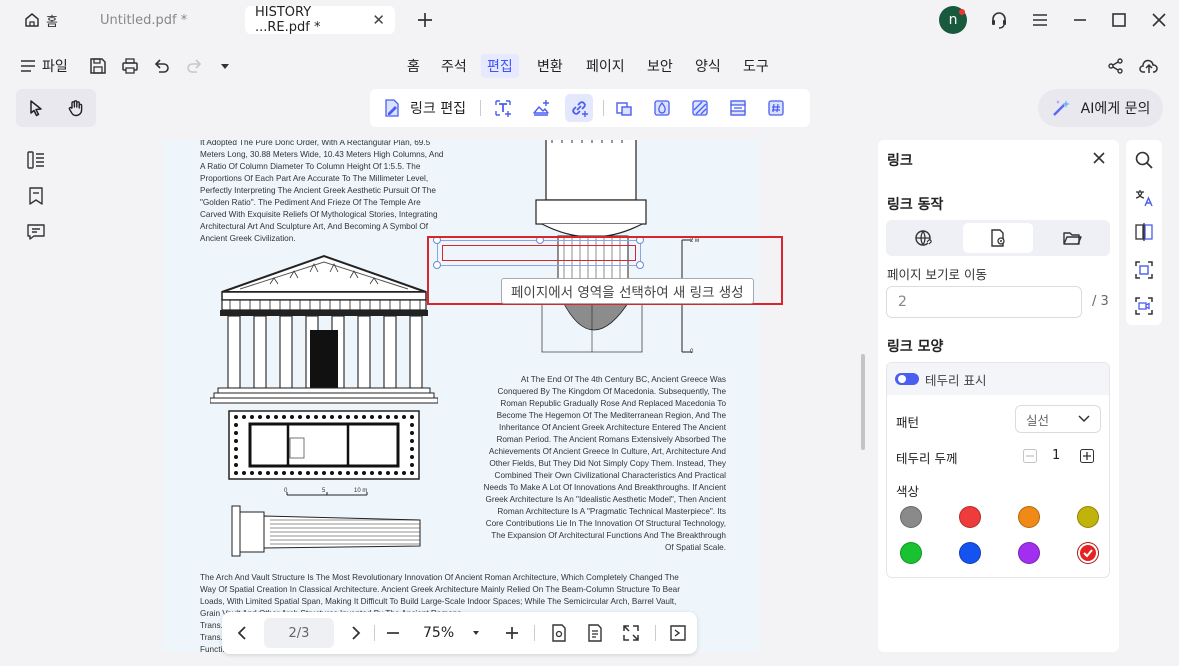  I want to click on hand-tool-button, so click(76, 108).